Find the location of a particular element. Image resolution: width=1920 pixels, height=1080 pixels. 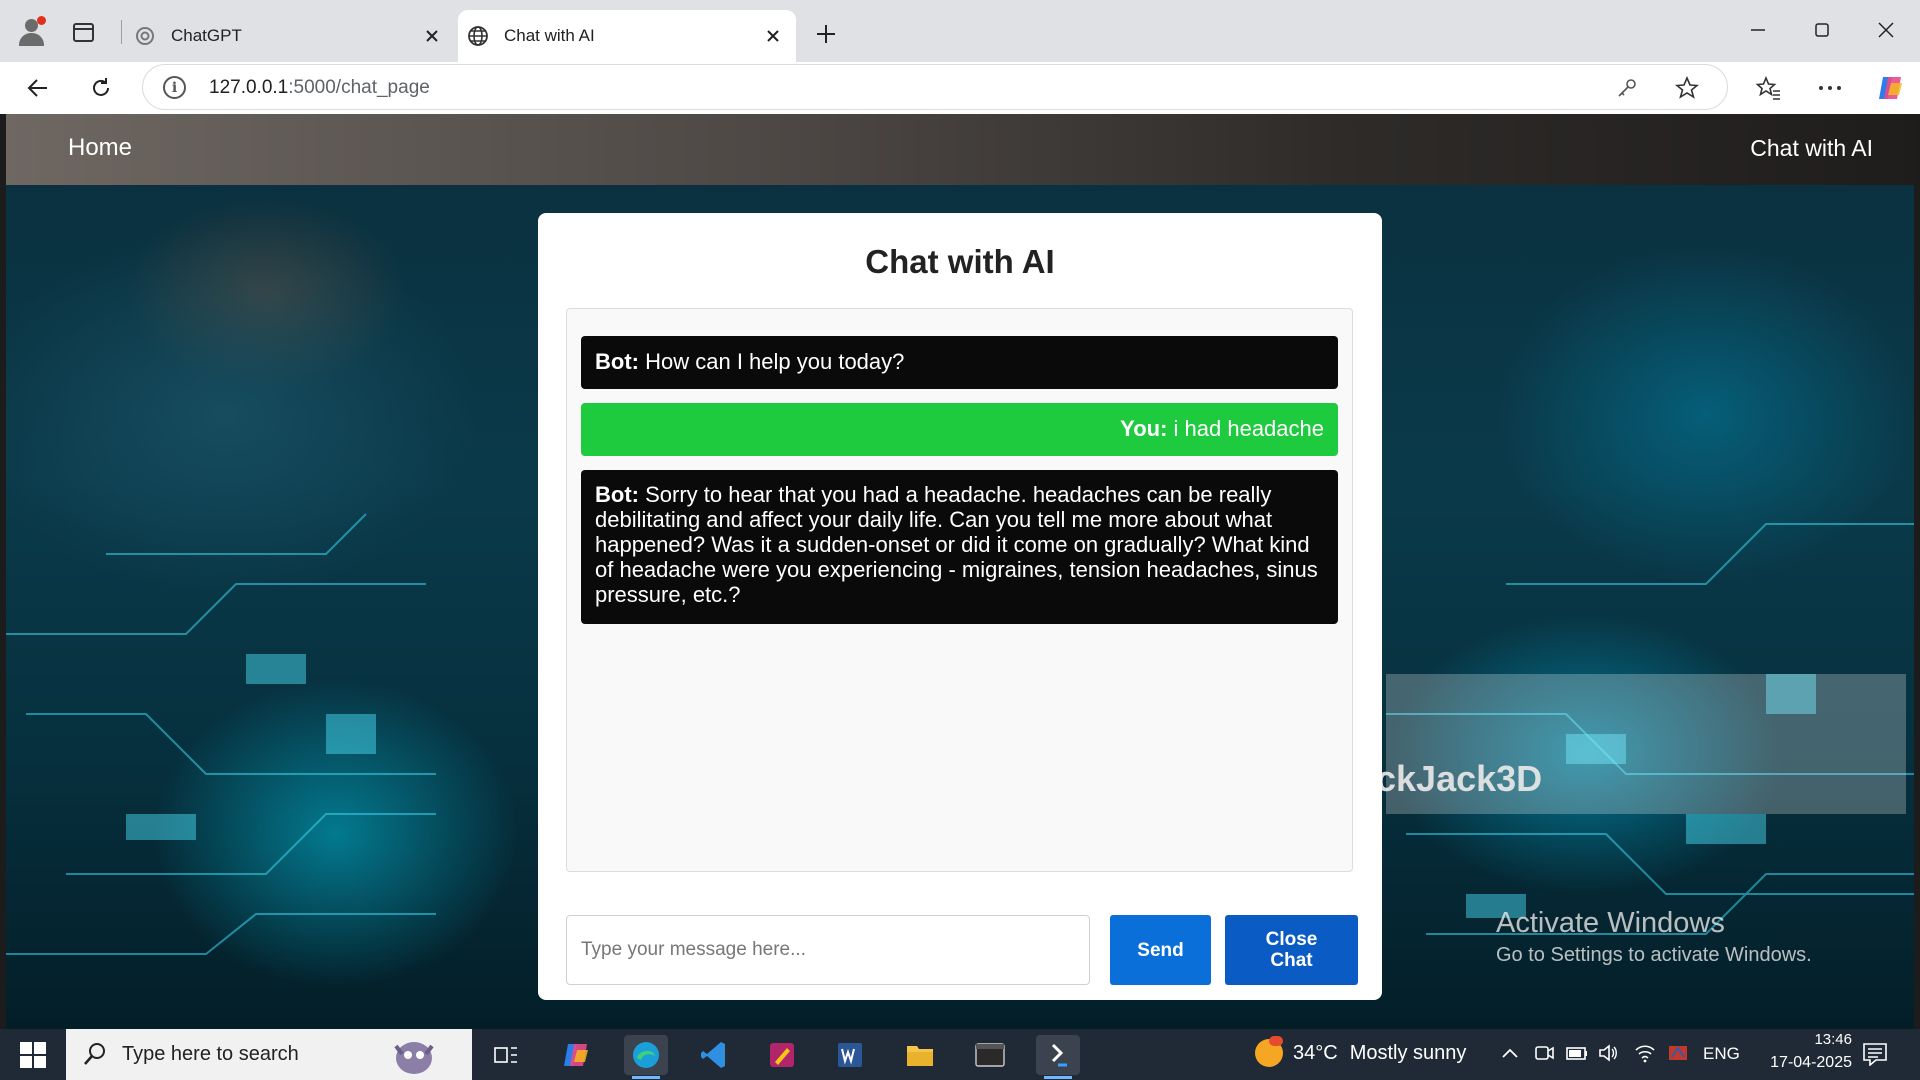

send-button: Send is located at coordinates (1160, 950).